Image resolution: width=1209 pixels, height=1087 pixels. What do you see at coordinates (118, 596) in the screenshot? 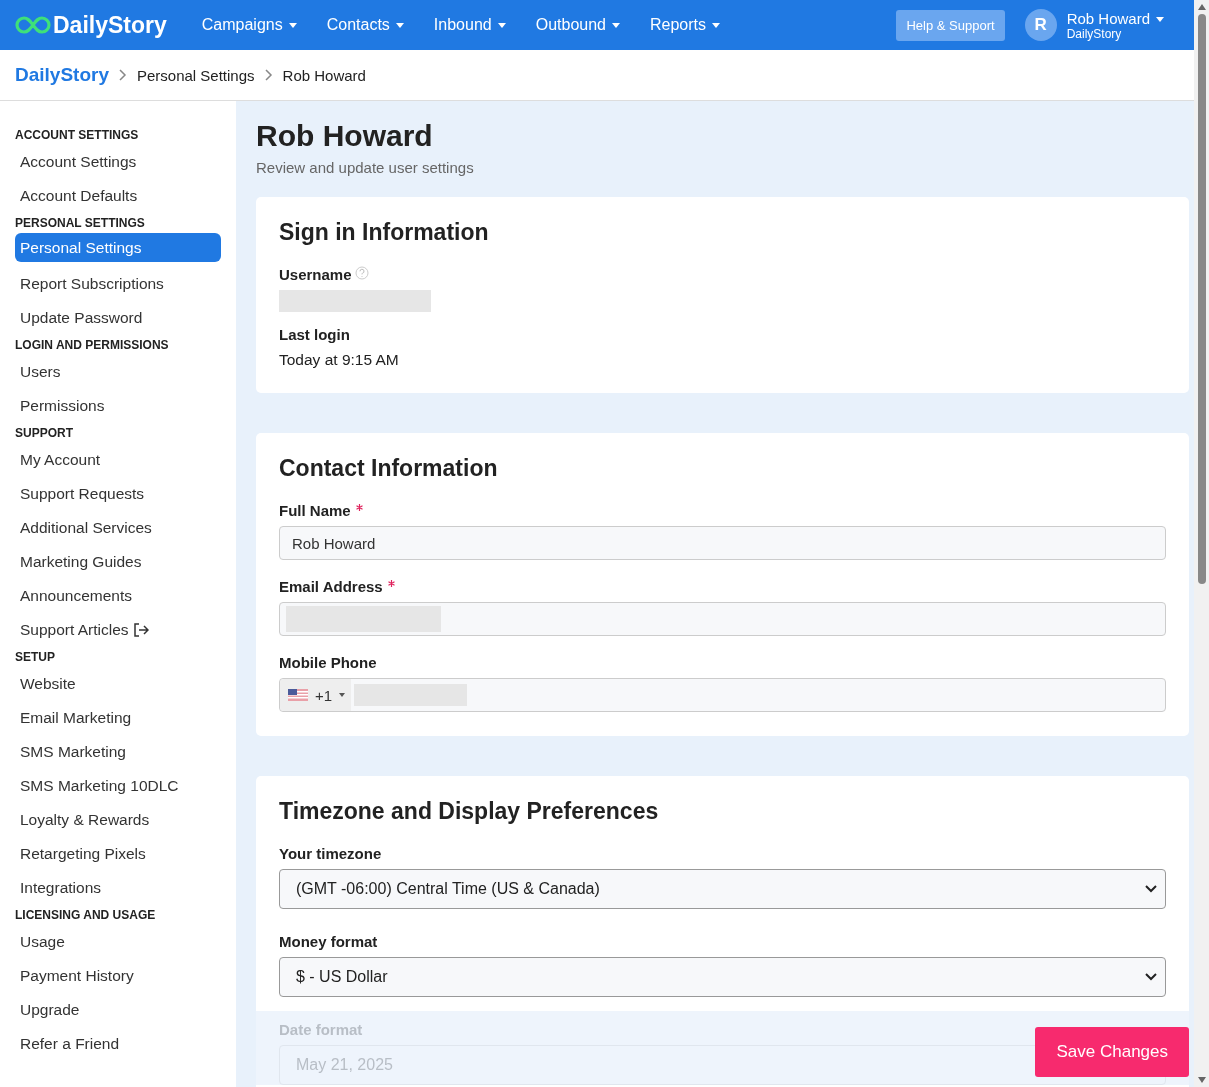
I see `sidebar-item: Announcements` at bounding box center [118, 596].